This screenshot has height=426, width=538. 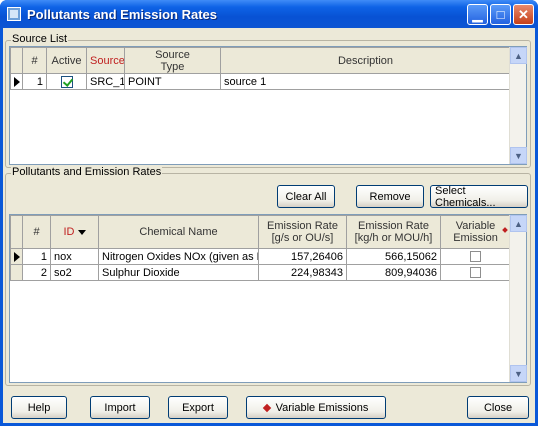 What do you see at coordinates (302, 238) in the screenshot?
I see `header-rate-gs-line2: [g/s or OU/s]` at bounding box center [302, 238].